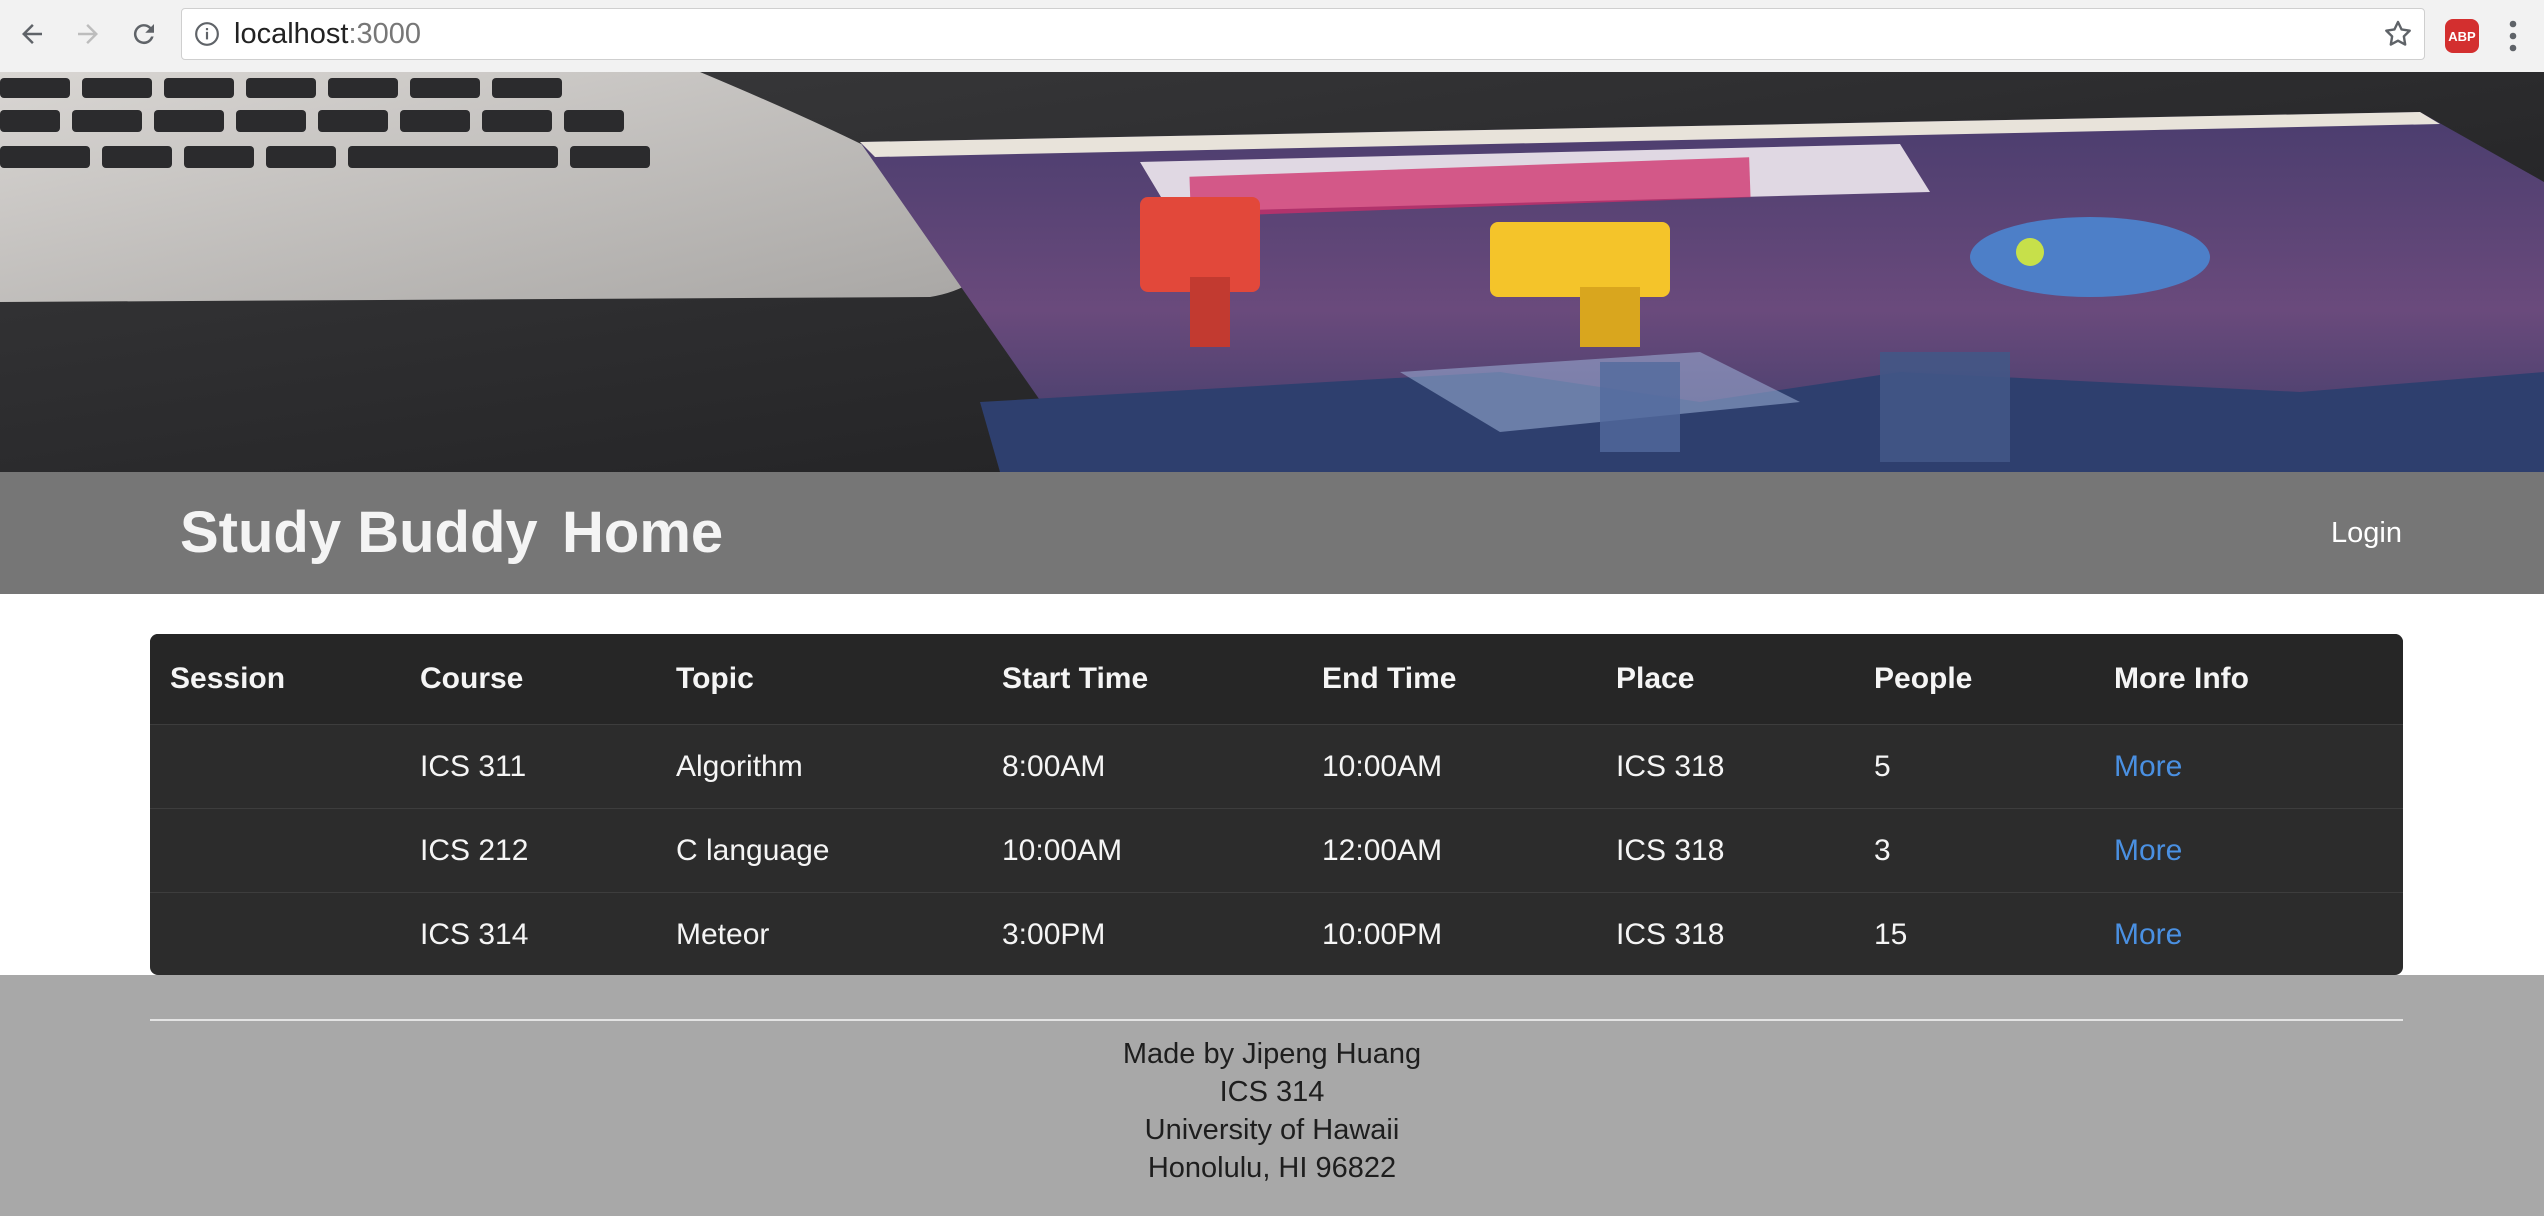  What do you see at coordinates (723, 934) in the screenshot?
I see `topic-cell: Meteor` at bounding box center [723, 934].